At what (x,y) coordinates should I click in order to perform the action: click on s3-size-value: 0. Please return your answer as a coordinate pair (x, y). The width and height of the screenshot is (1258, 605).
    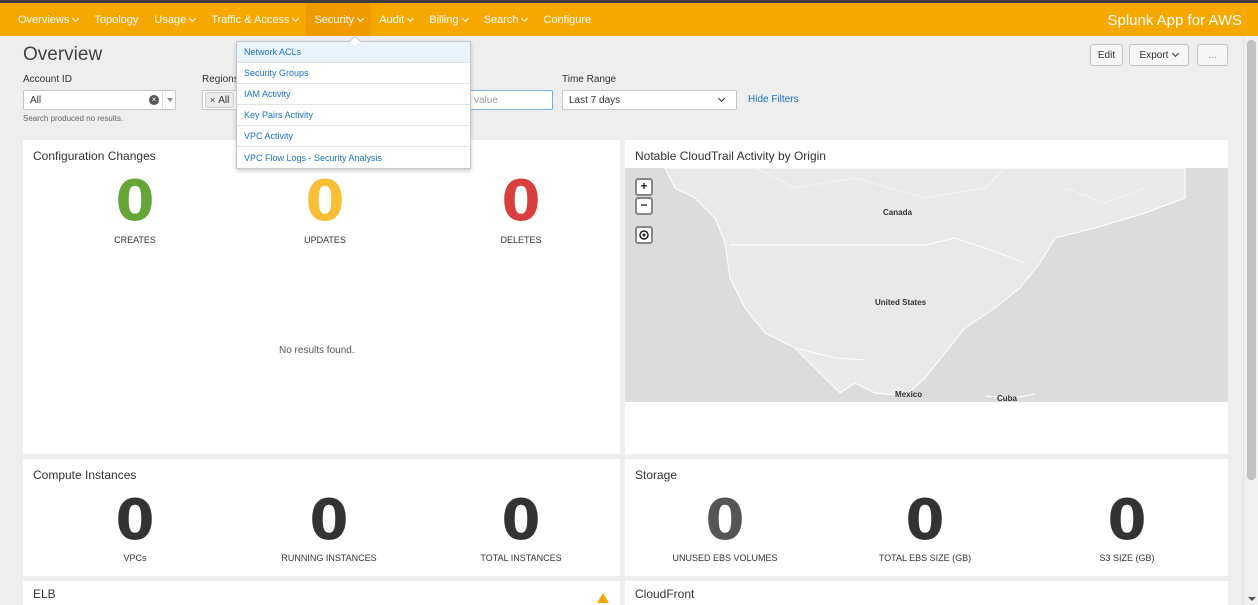
    Looking at the image, I should click on (1127, 520).